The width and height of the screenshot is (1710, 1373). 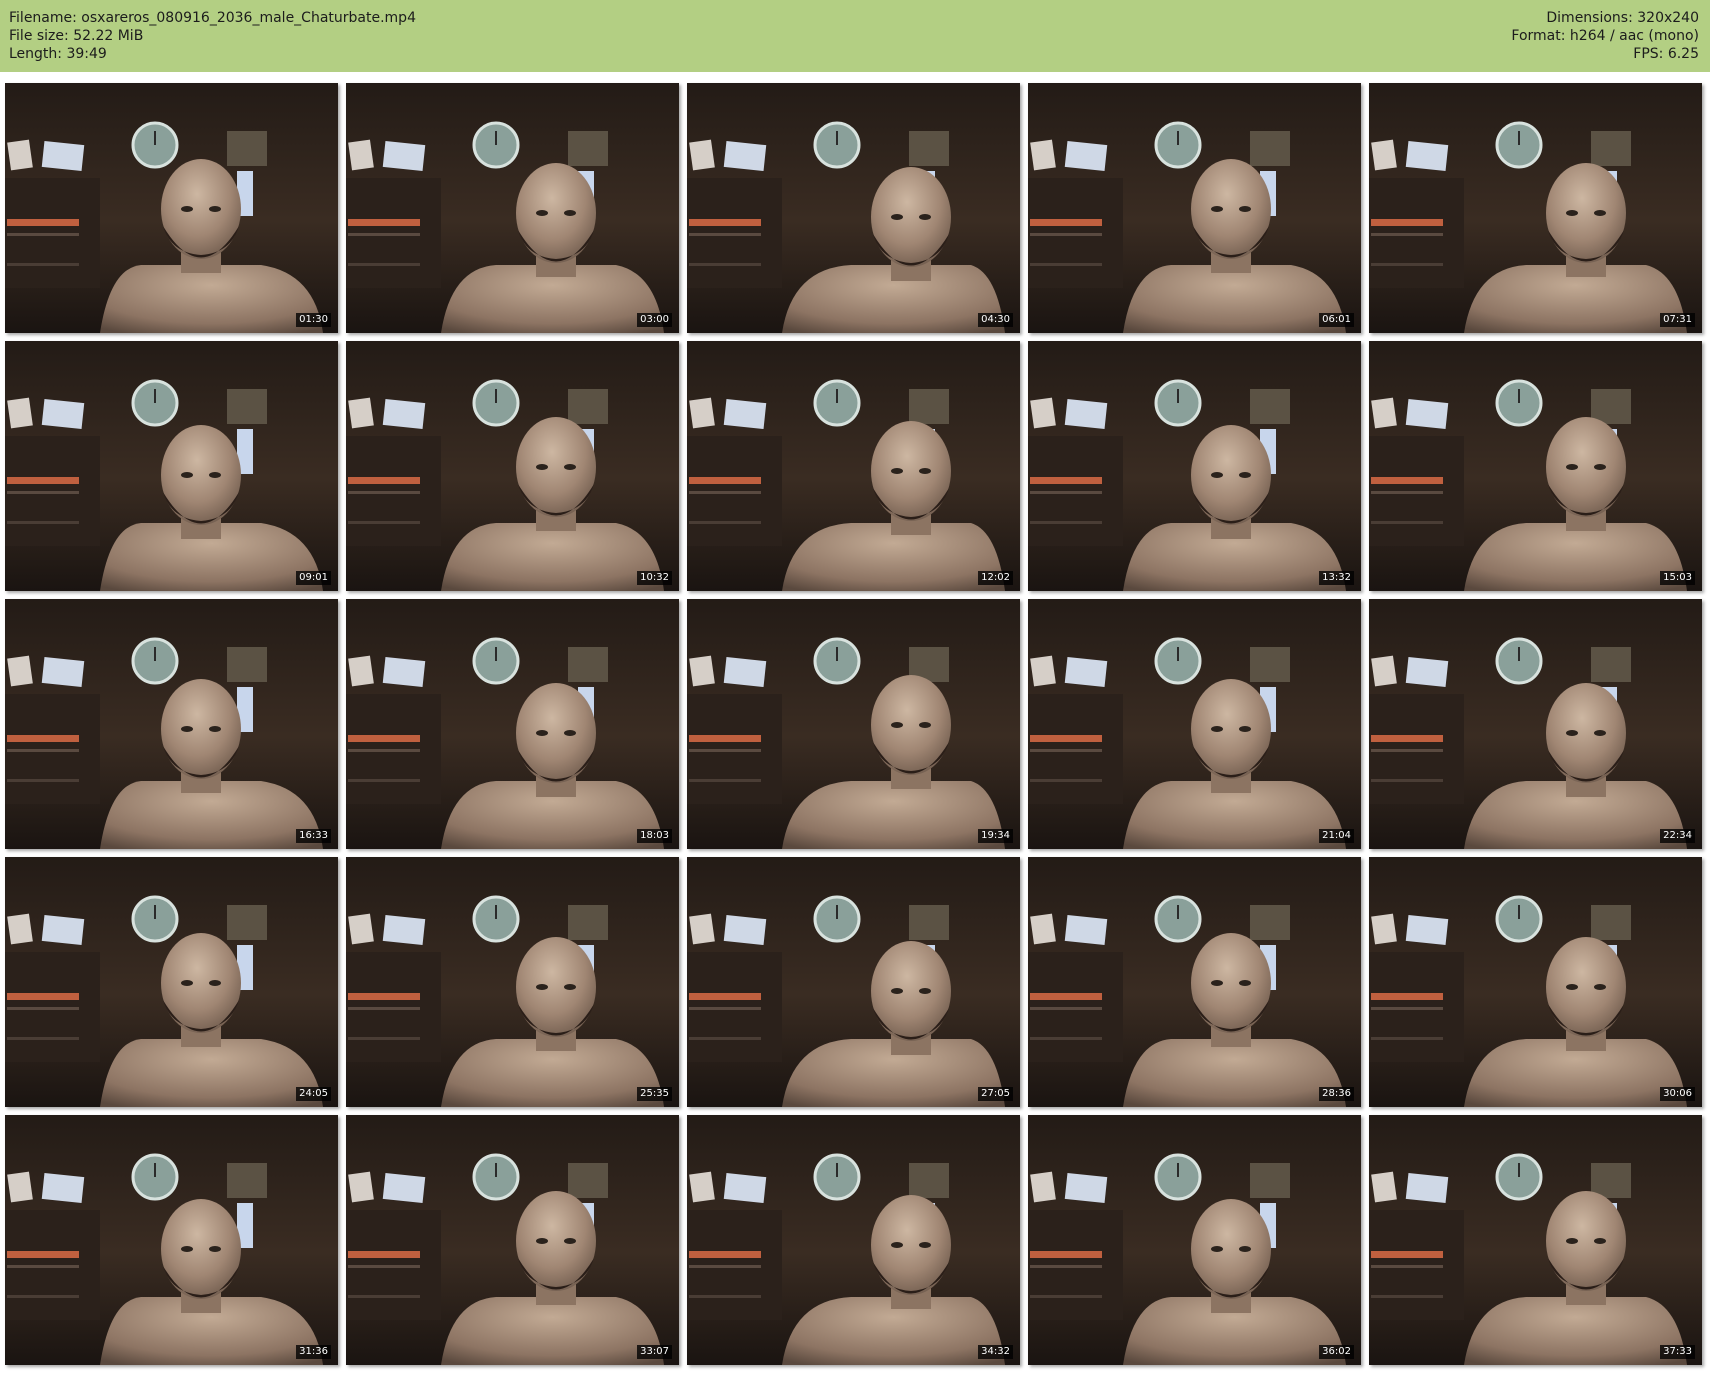 I want to click on video-thumbnail: 12:02, so click(x=853, y=466).